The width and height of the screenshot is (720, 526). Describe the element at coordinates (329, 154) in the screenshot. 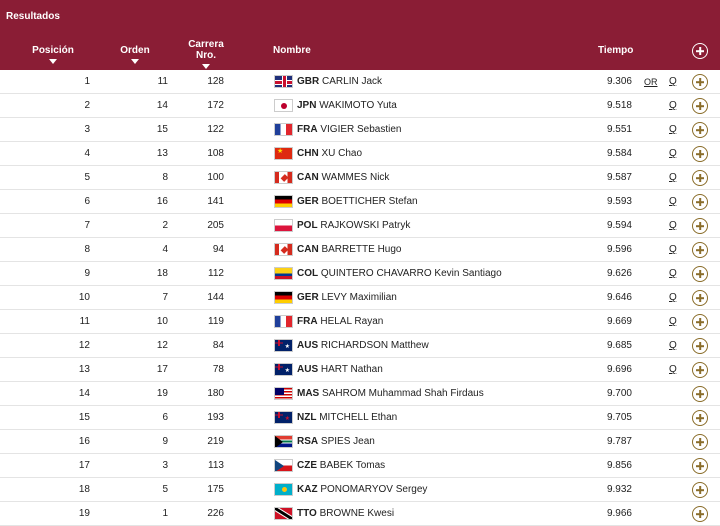

I see `athlete-name: CHN XU Chao` at that location.